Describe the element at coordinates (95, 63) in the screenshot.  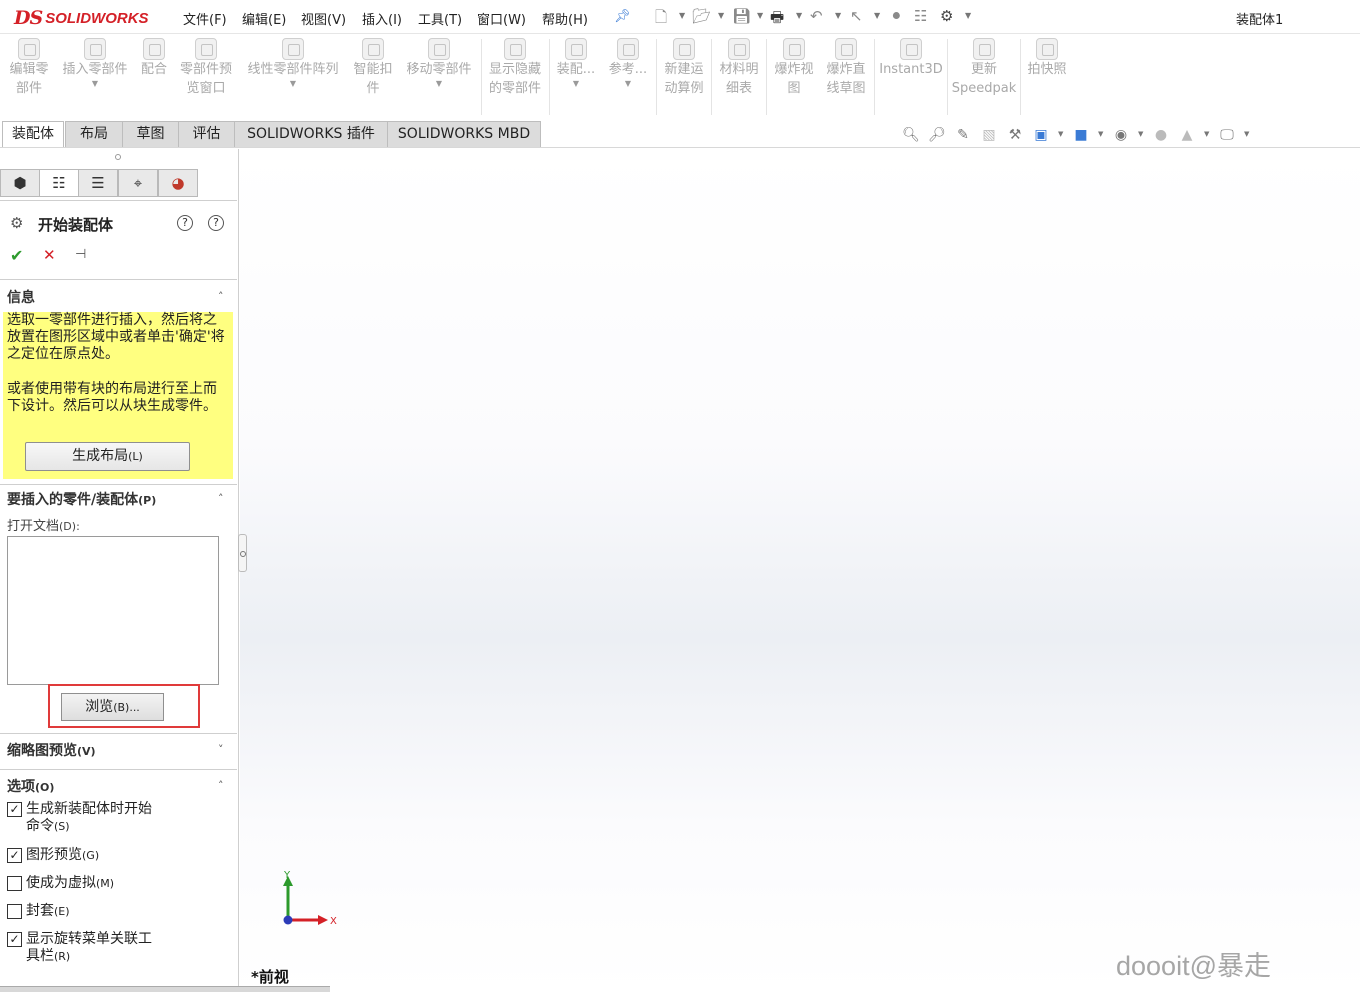
I see `insert-components-button: 插入零部件 ▼` at that location.